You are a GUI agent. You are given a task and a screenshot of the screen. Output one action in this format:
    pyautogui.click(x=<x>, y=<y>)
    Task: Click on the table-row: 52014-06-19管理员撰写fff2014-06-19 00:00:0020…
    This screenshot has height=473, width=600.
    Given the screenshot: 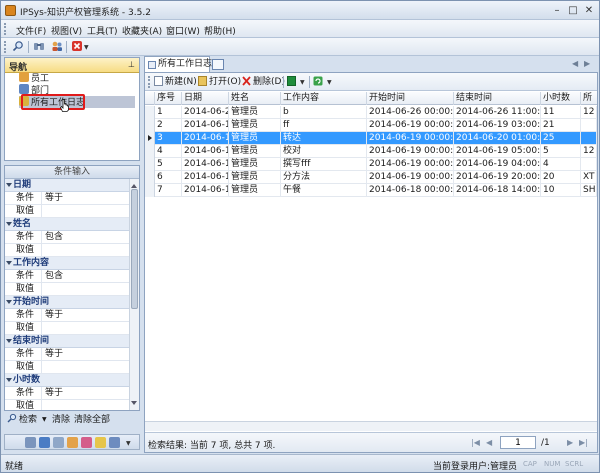 What is the action you would take?
    pyautogui.click(x=371, y=164)
    